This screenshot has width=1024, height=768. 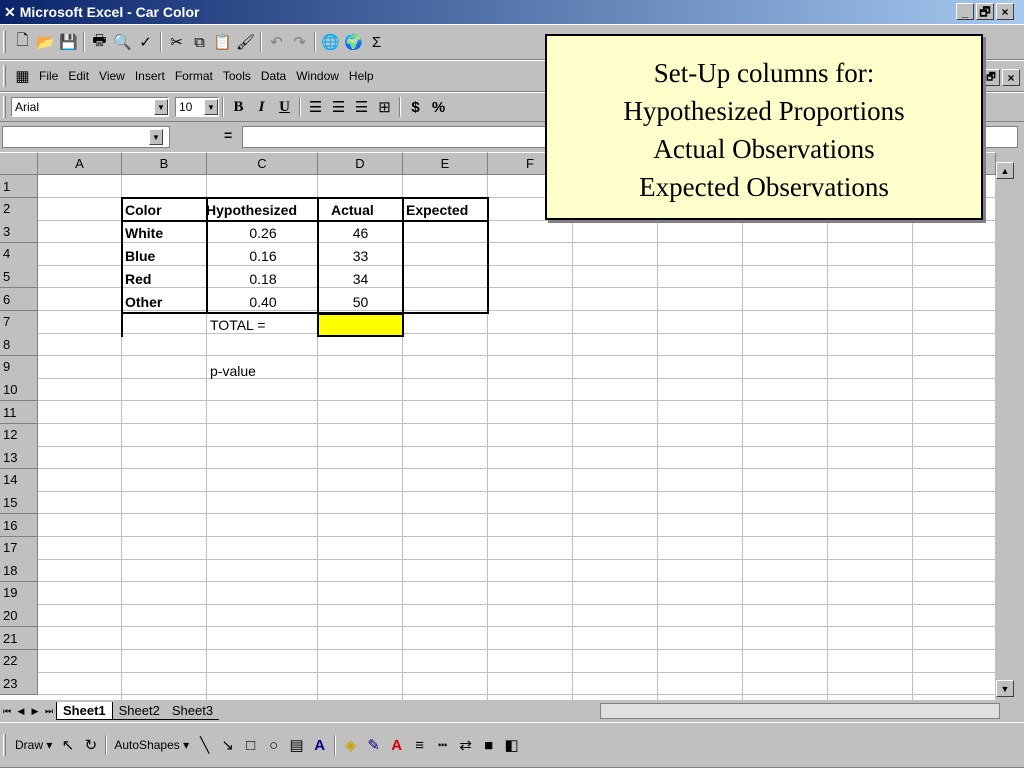 I want to click on header-expected: Expected, so click(x=437, y=209).